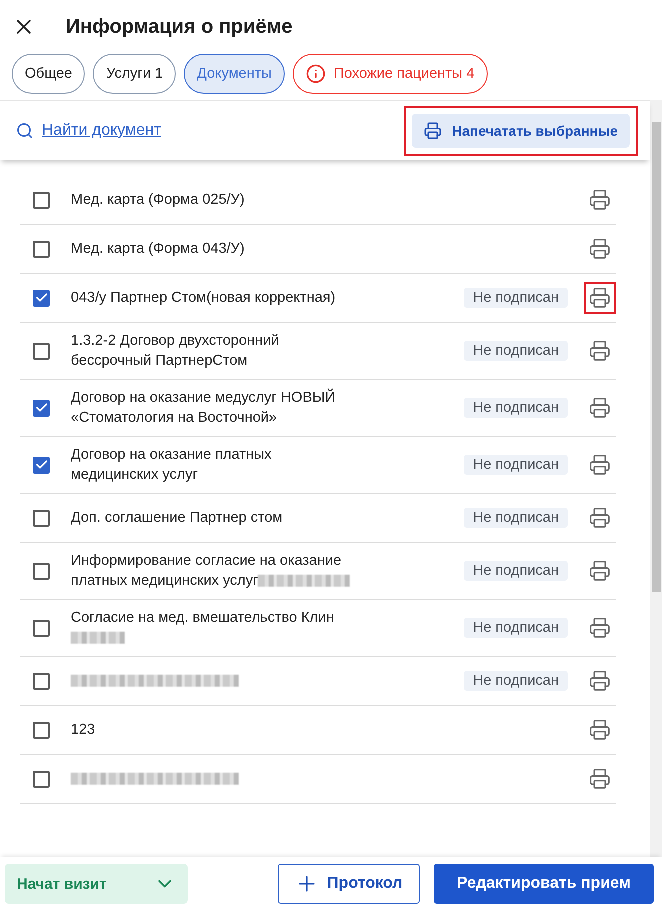  What do you see at coordinates (25, 131) in the screenshot?
I see `search-icon` at bounding box center [25, 131].